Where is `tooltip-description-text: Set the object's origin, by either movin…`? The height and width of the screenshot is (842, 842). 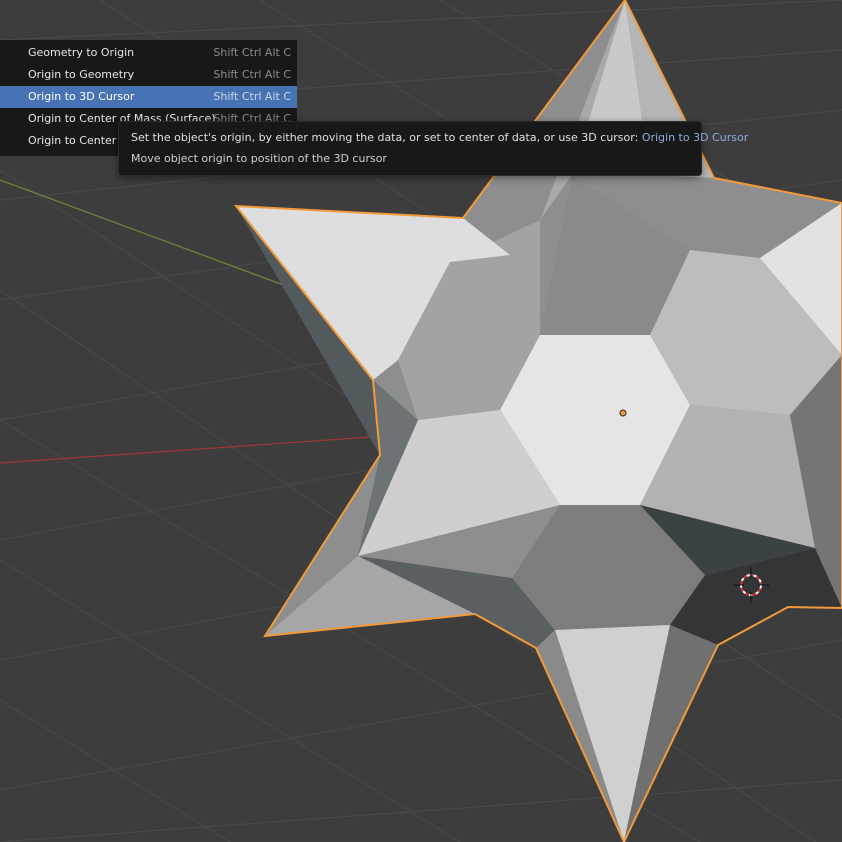 tooltip-description-text: Set the object's origin, by either movin… is located at coordinates (385, 137).